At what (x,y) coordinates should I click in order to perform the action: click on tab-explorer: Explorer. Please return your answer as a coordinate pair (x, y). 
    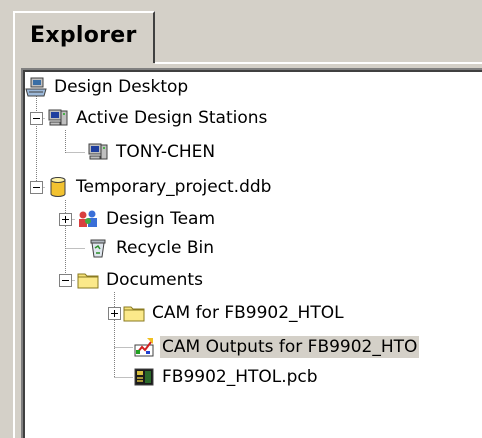
    Looking at the image, I should click on (84, 37).